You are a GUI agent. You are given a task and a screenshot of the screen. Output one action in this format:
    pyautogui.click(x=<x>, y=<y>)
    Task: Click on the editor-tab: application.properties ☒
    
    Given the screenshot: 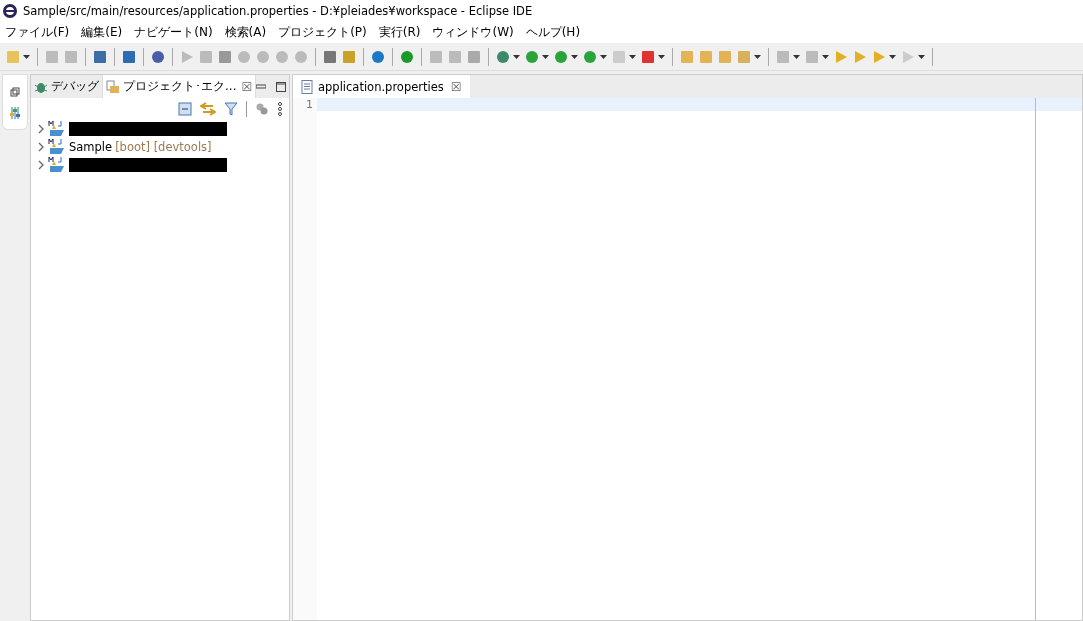 What is the action you would take?
    pyautogui.click(x=381, y=86)
    